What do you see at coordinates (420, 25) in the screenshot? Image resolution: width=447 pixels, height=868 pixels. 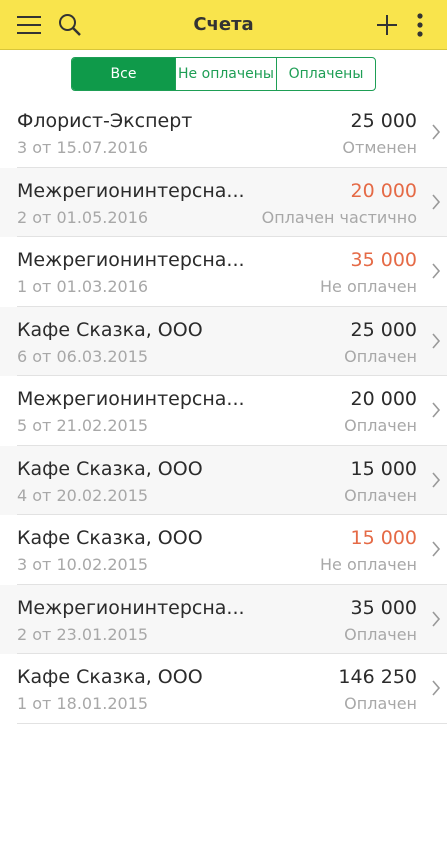 I see `more-vertical-icon` at bounding box center [420, 25].